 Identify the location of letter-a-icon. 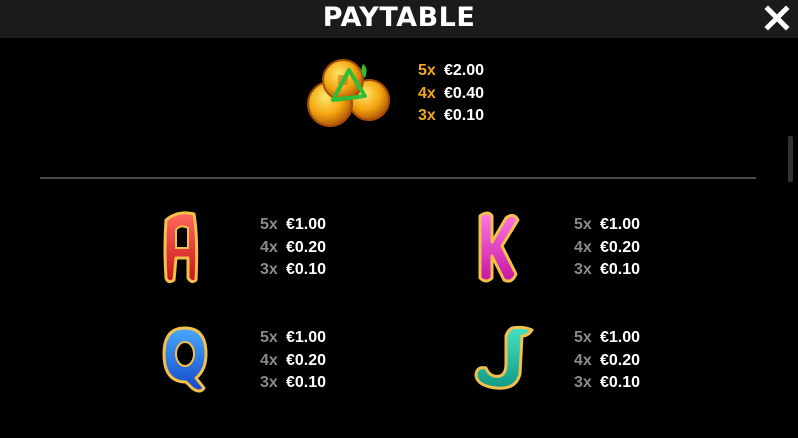
(182, 250).